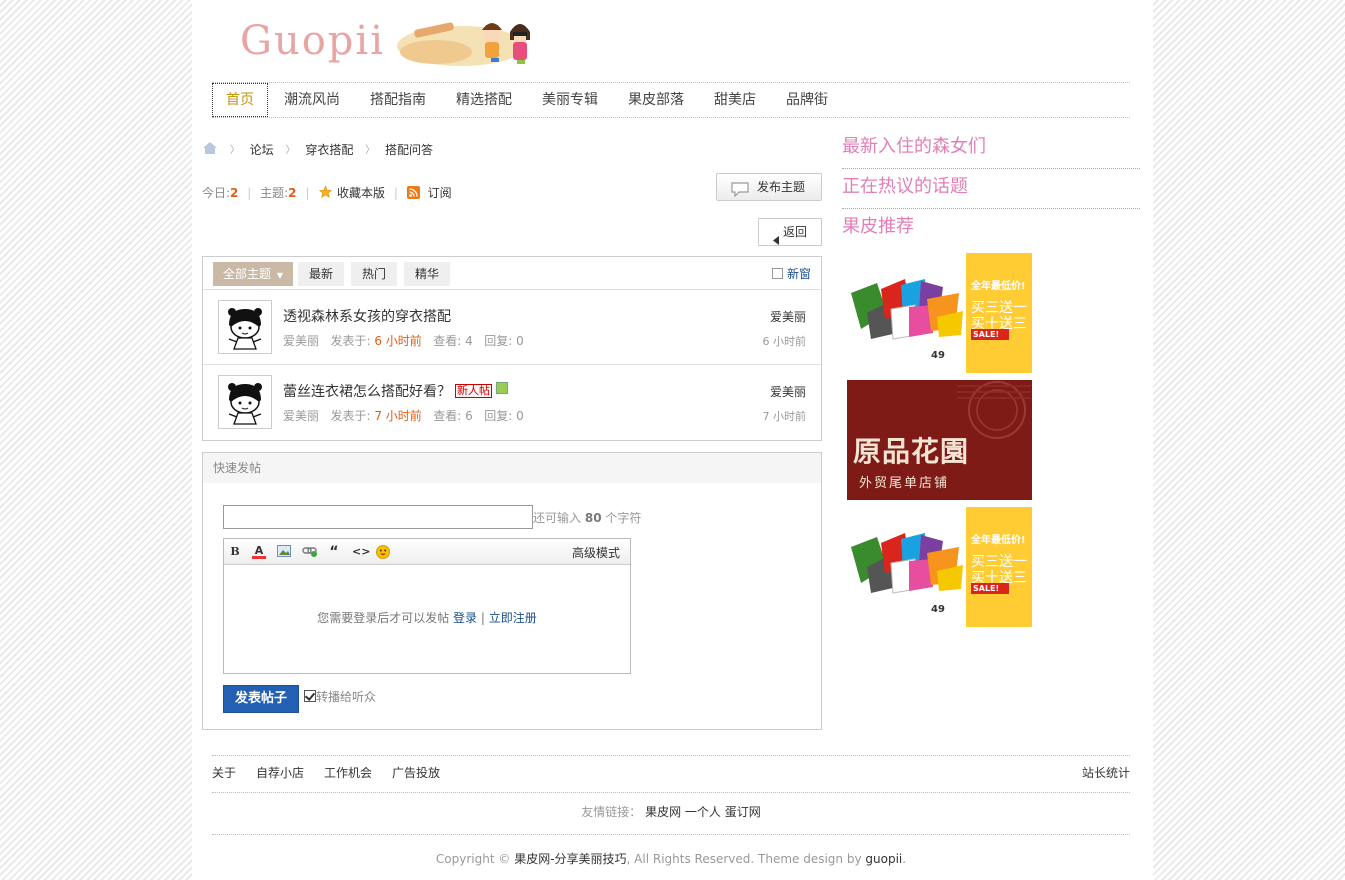  What do you see at coordinates (274, 193) in the screenshot?
I see `topics-label: 主题:` at bounding box center [274, 193].